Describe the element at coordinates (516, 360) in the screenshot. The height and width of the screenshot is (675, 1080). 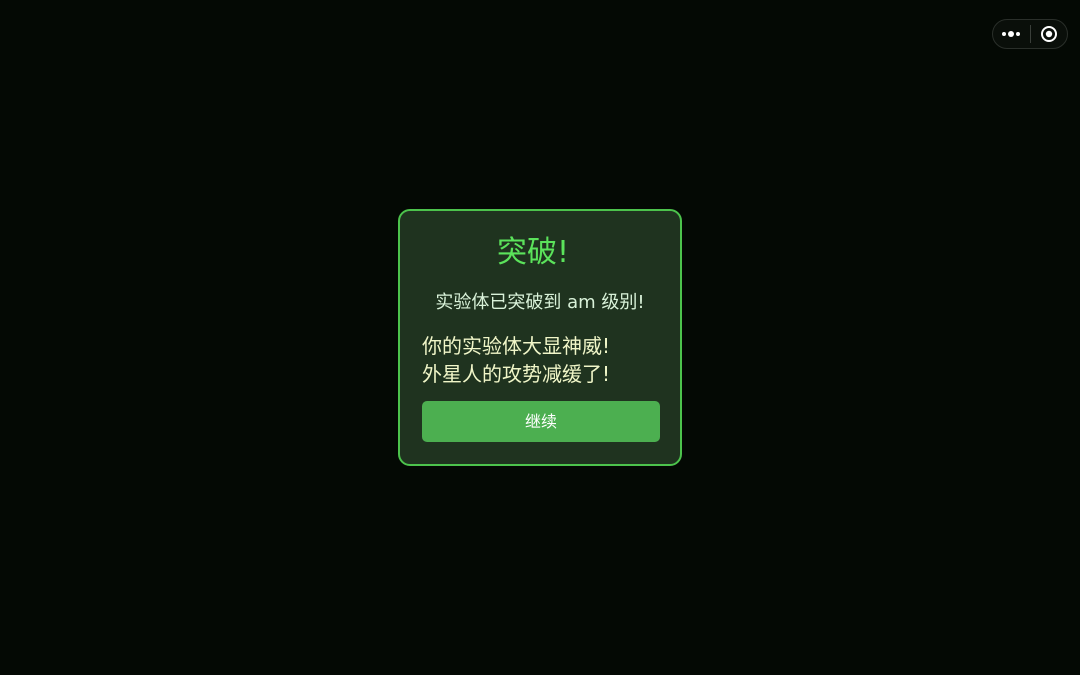
I see `dialog-message: 你的实验体大显神威! 外星人的攻势减缓了!` at that location.